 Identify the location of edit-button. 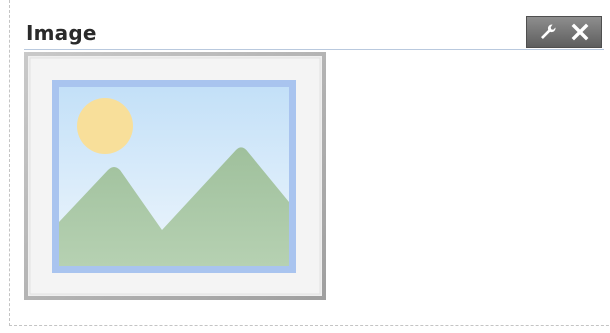
(548, 32).